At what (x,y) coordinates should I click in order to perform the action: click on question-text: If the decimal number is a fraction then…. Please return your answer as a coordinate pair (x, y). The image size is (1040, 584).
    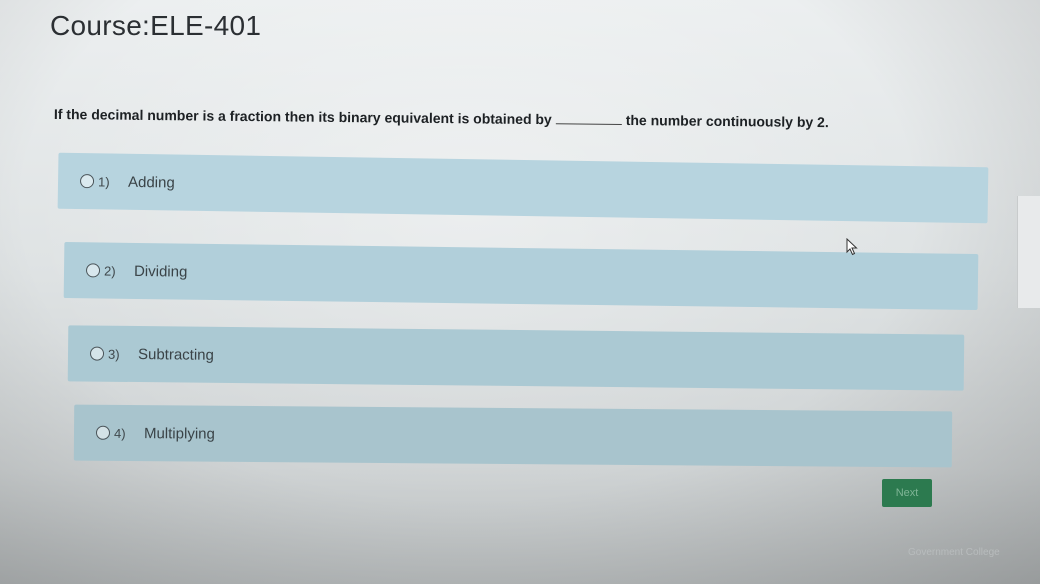
    Looking at the image, I should click on (519, 119).